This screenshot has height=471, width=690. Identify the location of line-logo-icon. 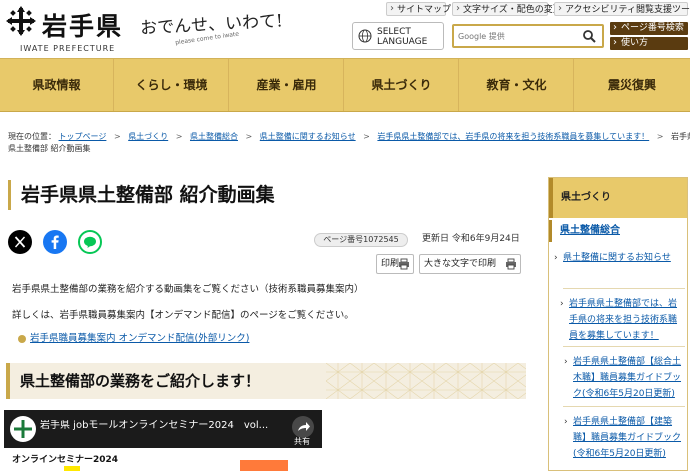
(90, 242).